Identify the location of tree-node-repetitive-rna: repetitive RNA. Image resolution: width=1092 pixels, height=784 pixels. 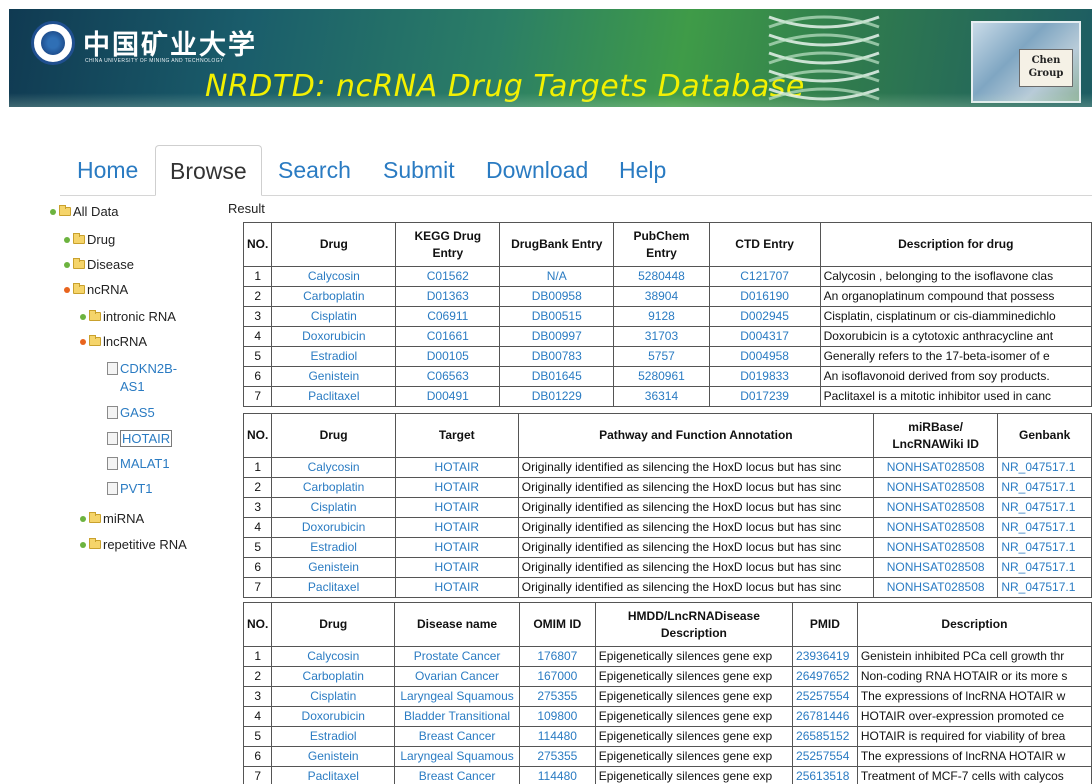
(133, 544).